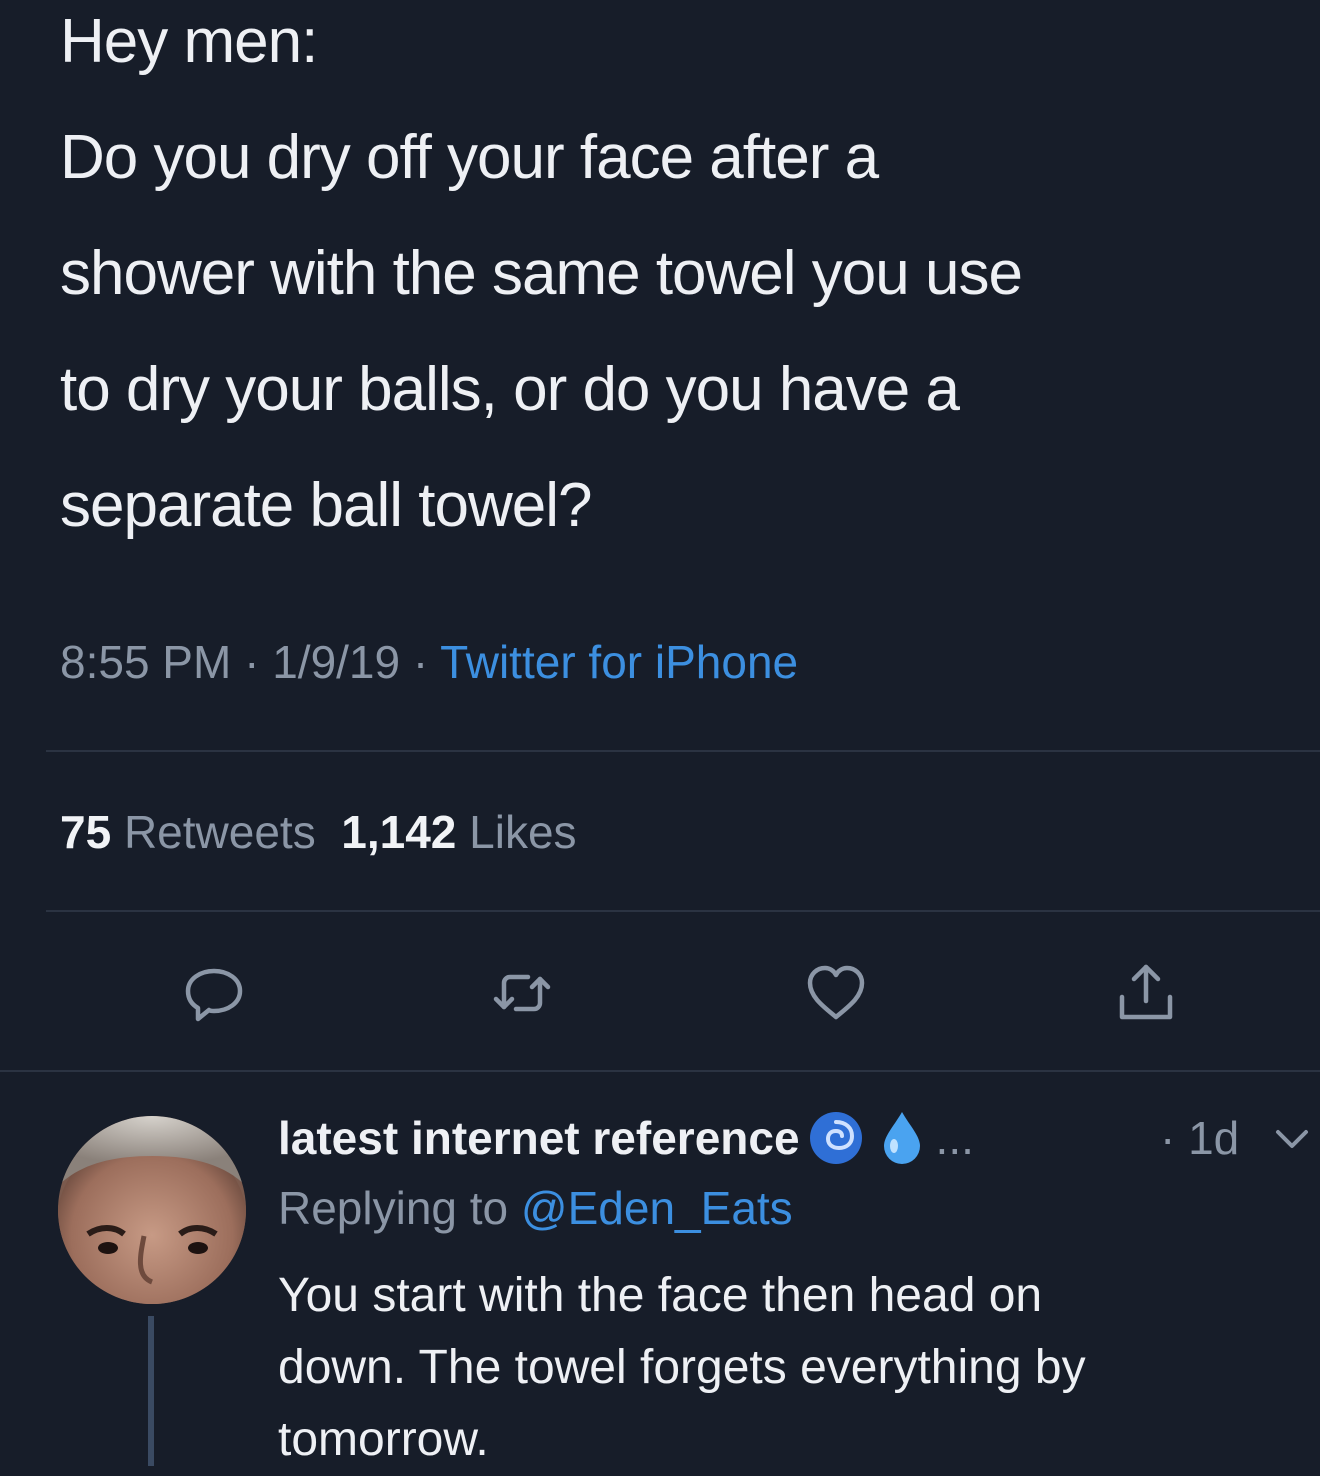  What do you see at coordinates (1292, 1140) in the screenshot?
I see `chevron-down-icon` at bounding box center [1292, 1140].